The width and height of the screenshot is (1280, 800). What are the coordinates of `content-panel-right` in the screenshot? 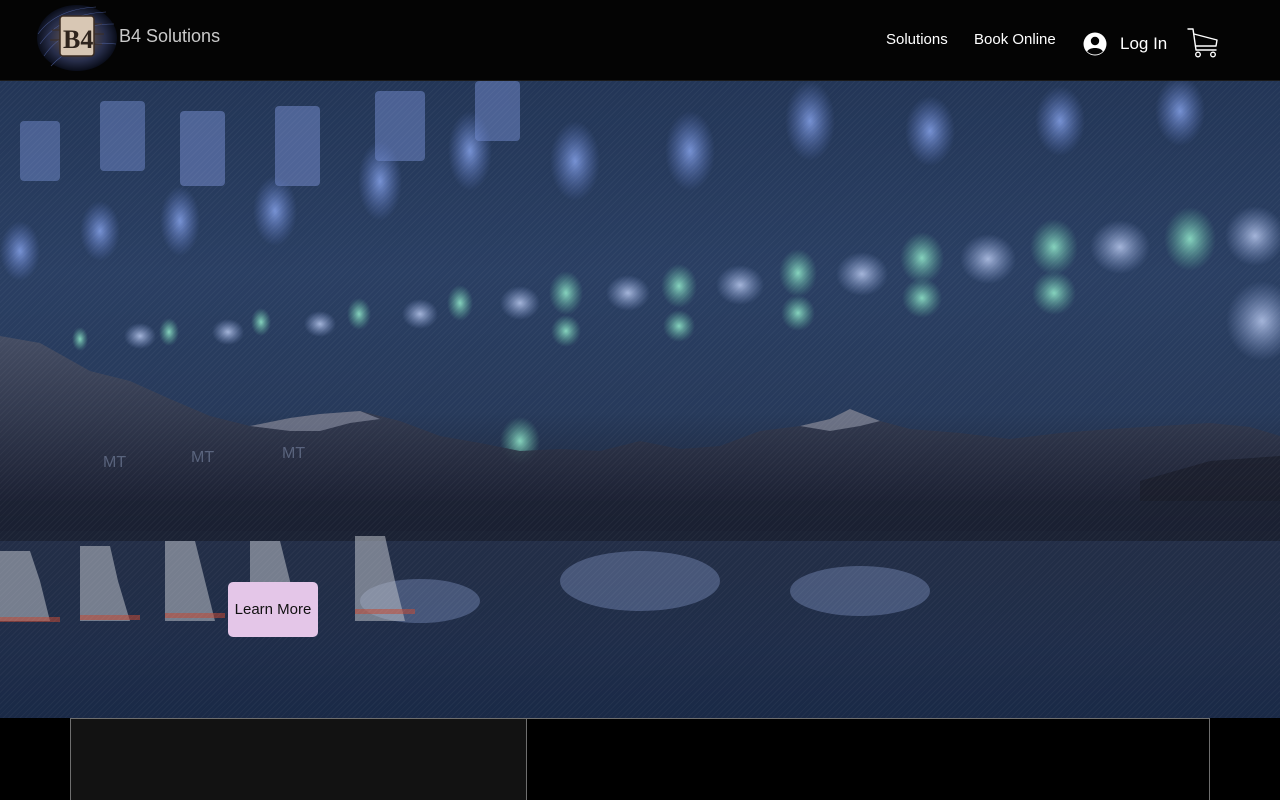 It's located at (868, 759).